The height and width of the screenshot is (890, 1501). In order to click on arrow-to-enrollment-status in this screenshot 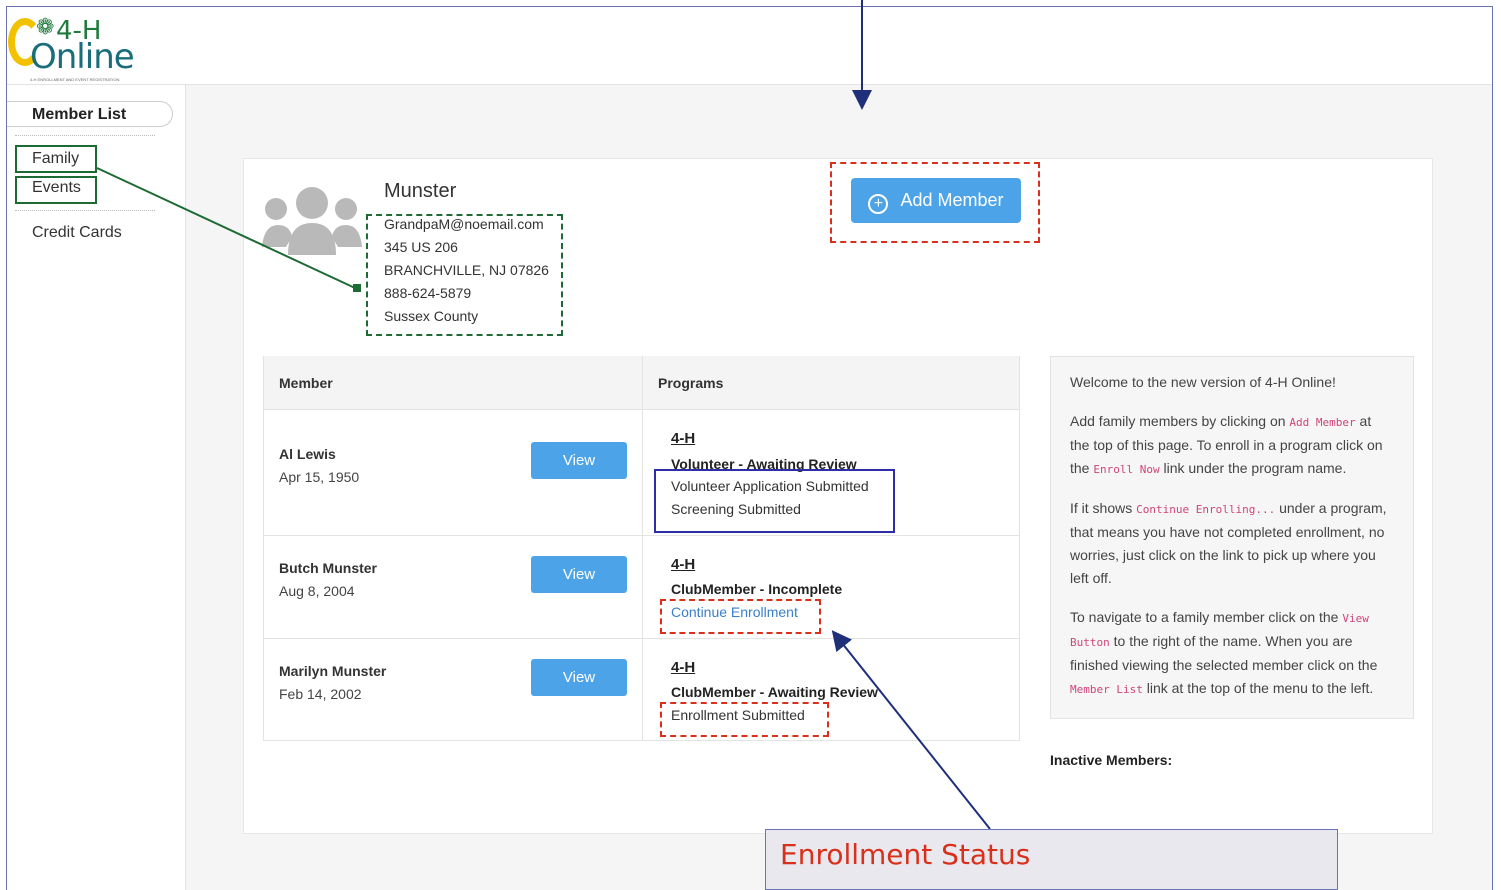, I will do `click(911, 730)`.